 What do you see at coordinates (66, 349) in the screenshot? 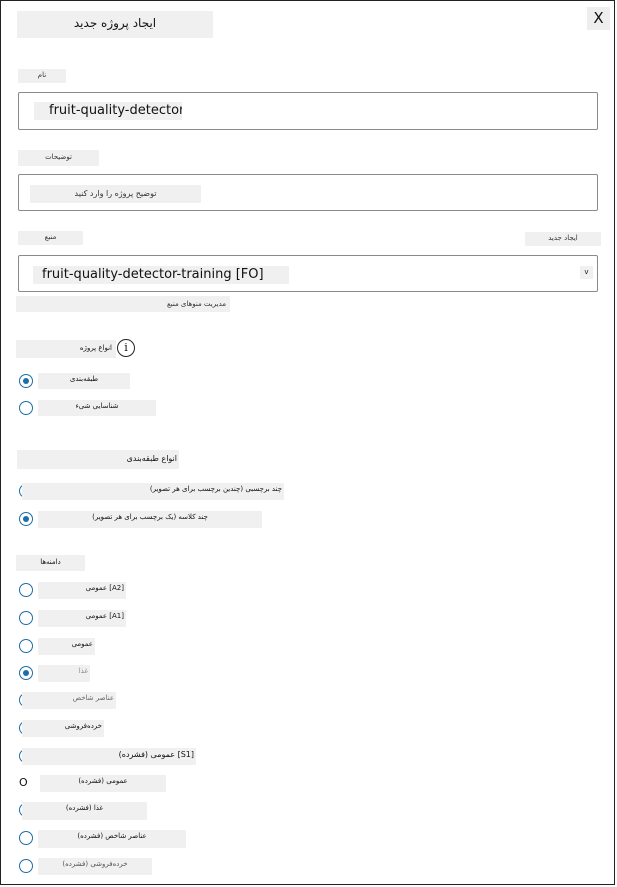
I see `project-types-label: انواع پروژه` at bounding box center [66, 349].